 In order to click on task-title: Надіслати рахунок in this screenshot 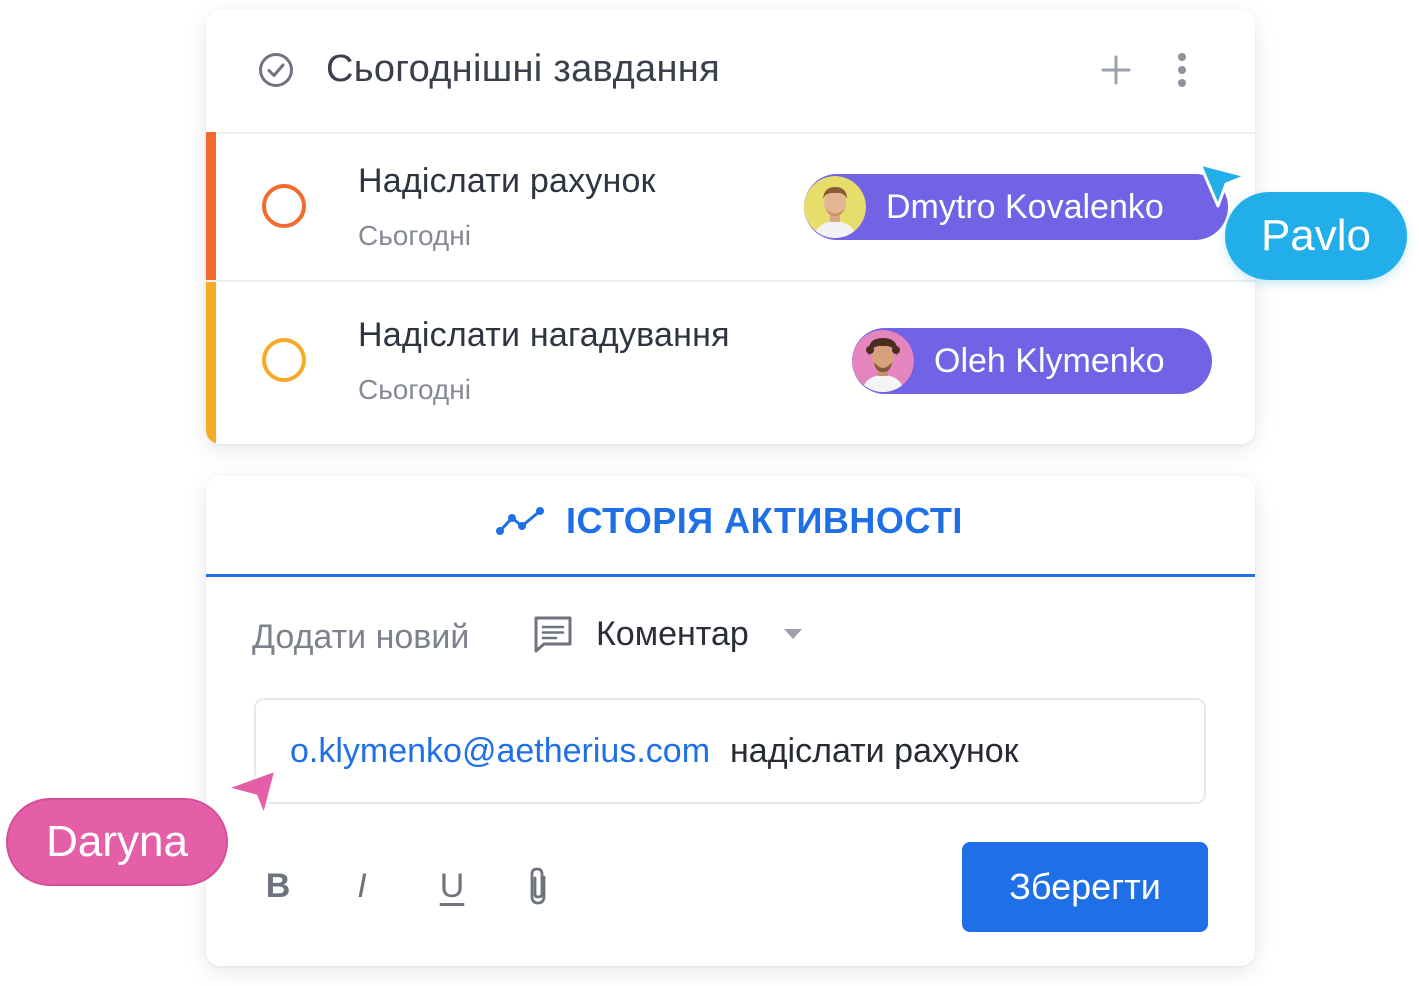, I will do `click(507, 181)`.